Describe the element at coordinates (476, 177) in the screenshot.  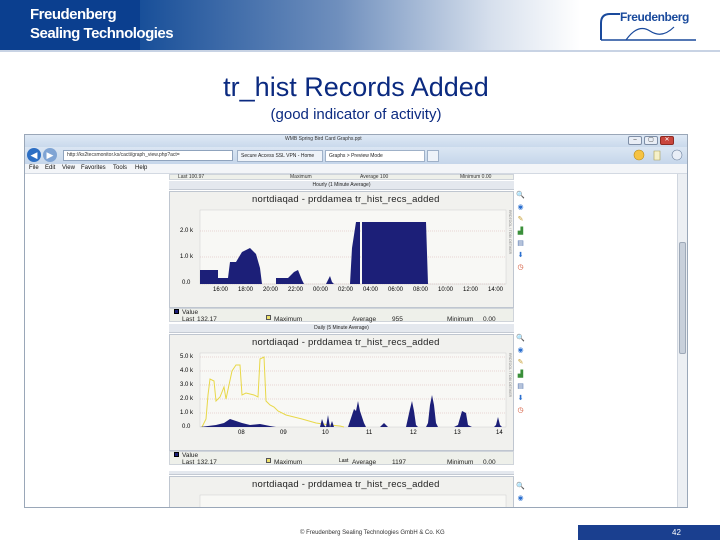
I see `prev-minimum: Minimum 0.00` at that location.